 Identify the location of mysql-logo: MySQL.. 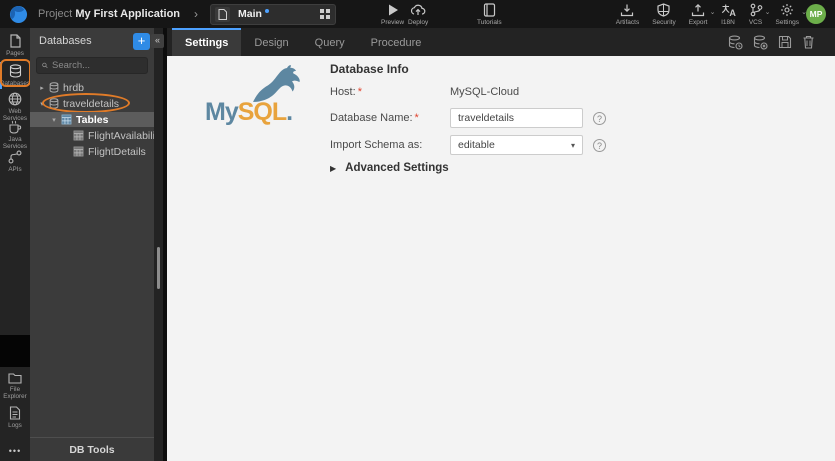
(260, 95).